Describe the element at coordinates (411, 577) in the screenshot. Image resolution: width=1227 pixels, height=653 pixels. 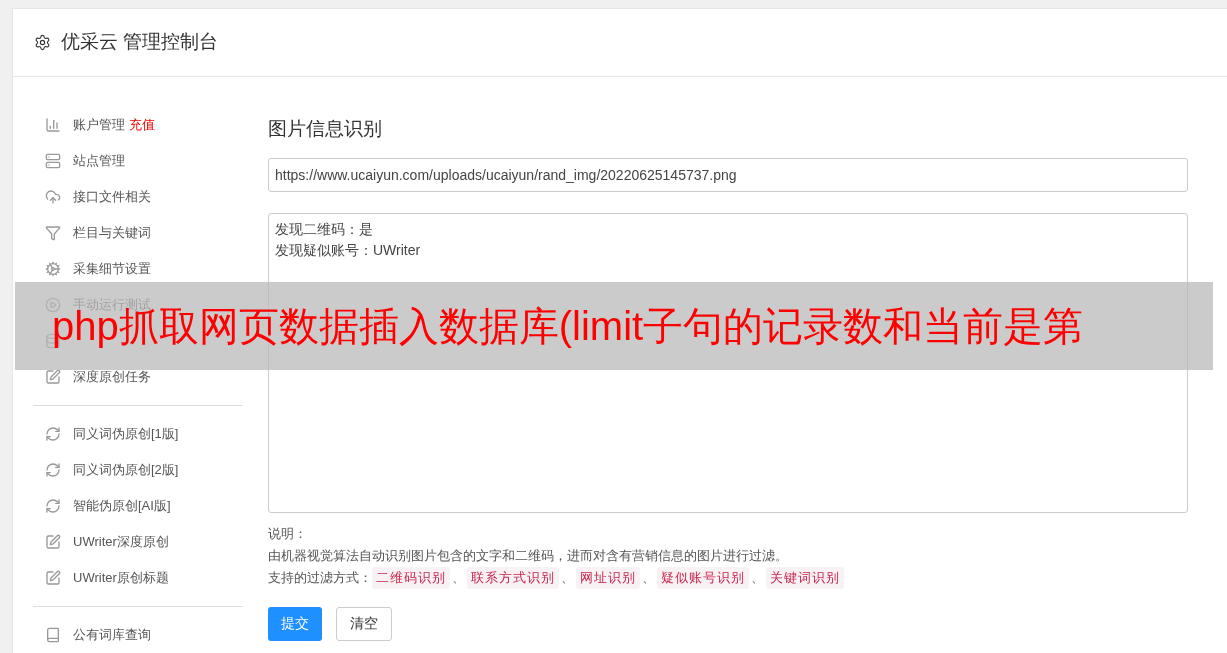
I see `filter-tag: 二维码识别` at that location.